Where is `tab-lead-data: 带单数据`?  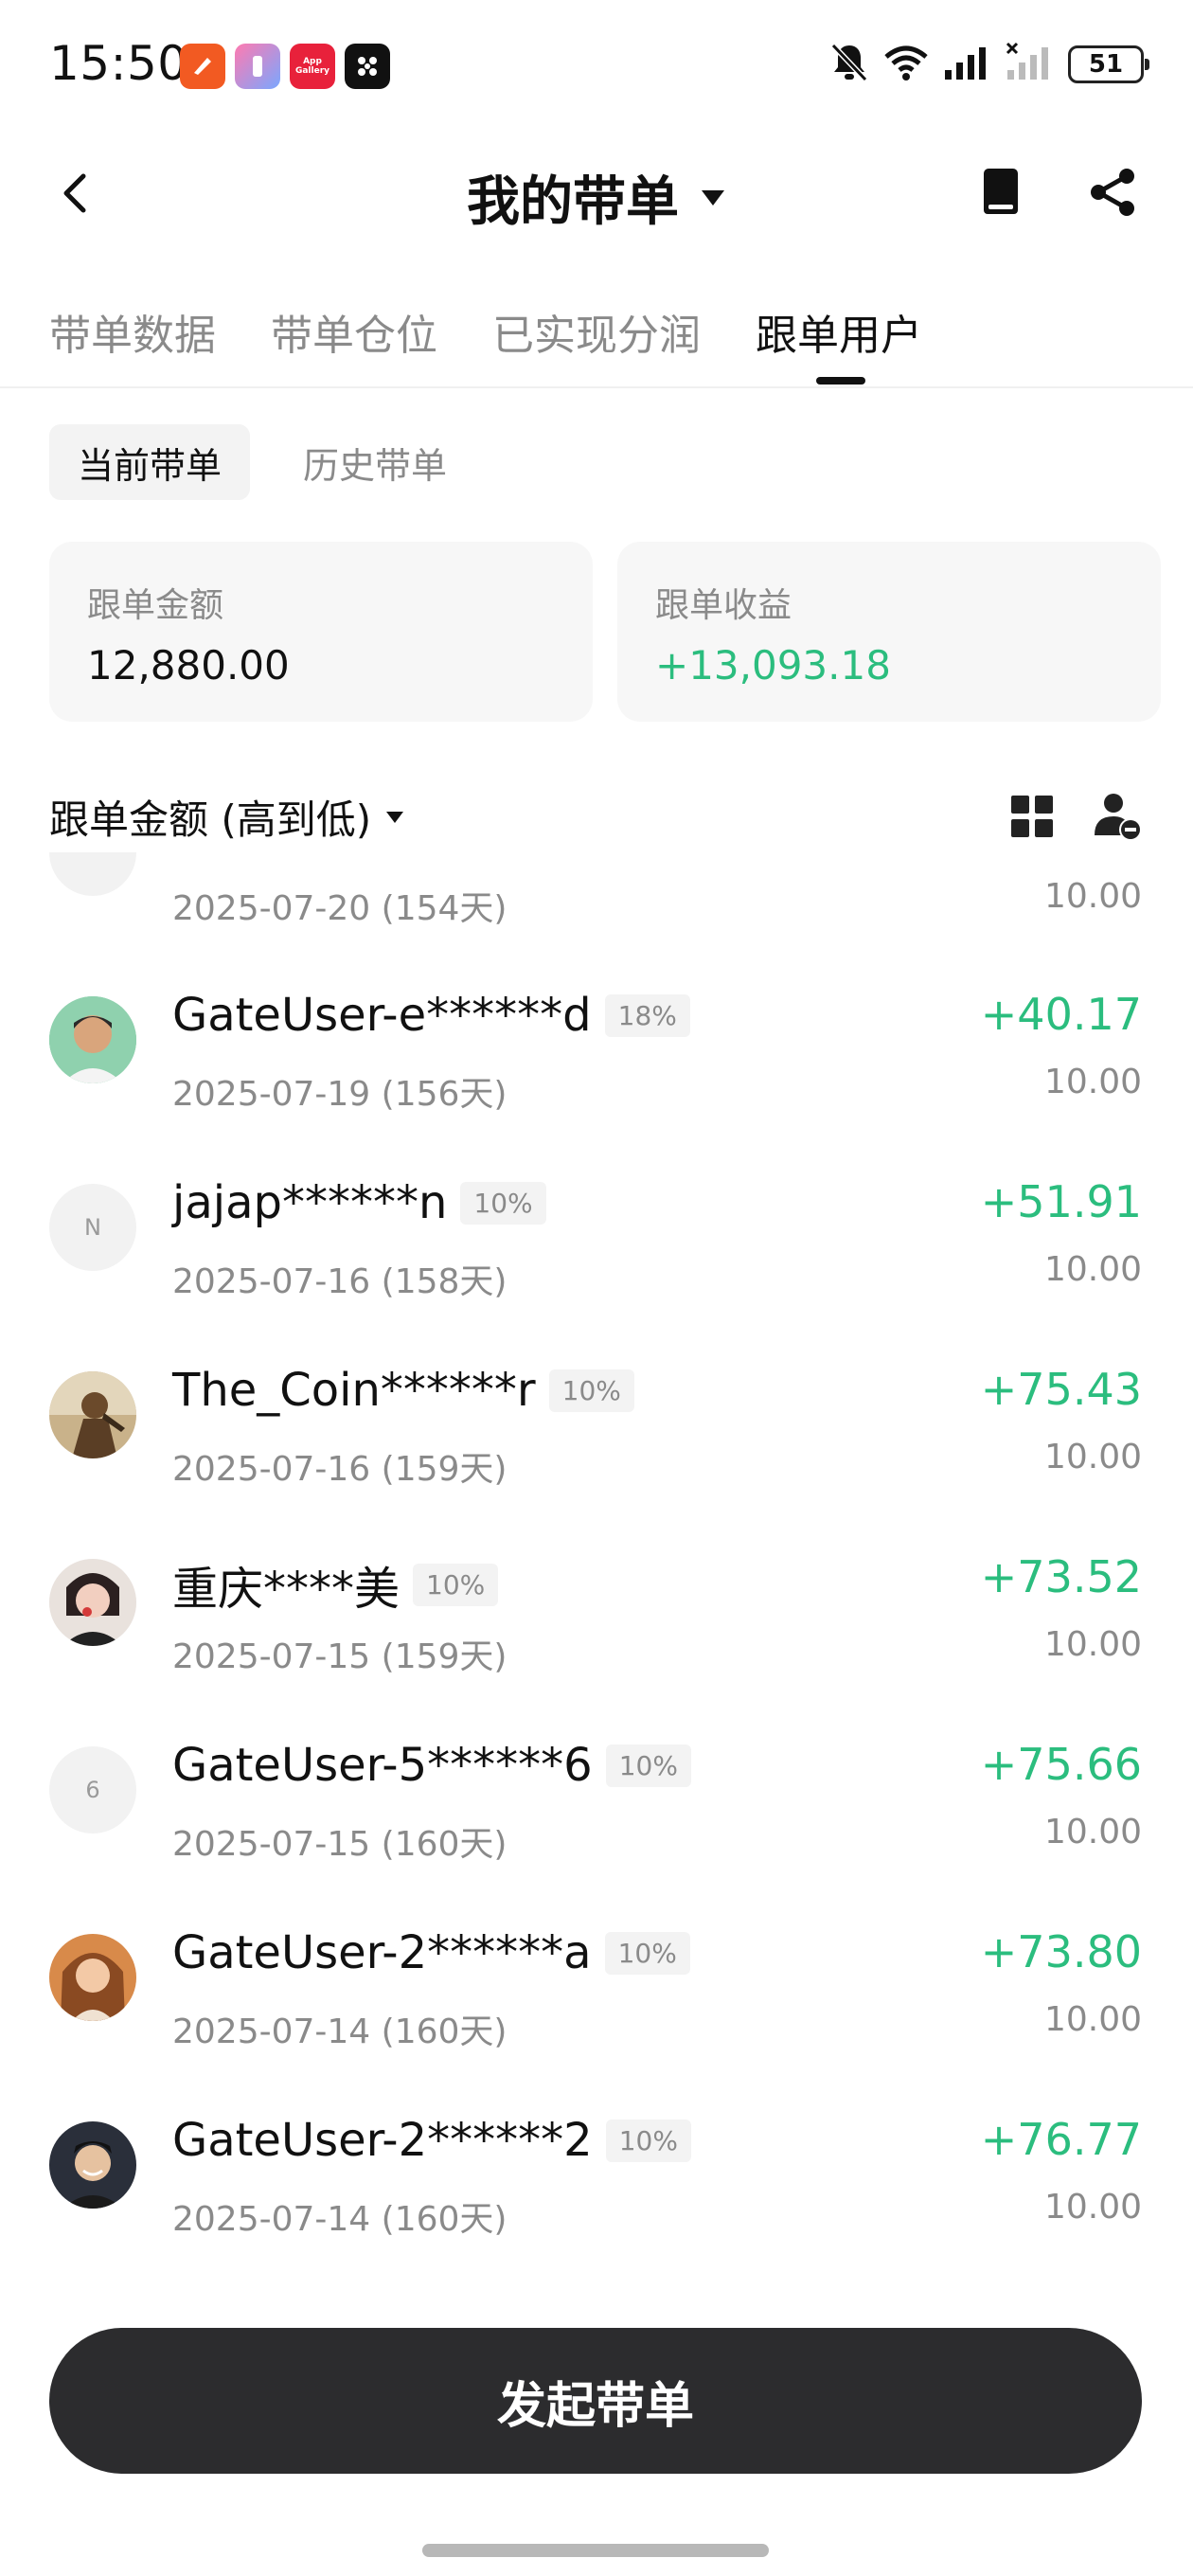 tab-lead-data: 带单数据 is located at coordinates (132, 331).